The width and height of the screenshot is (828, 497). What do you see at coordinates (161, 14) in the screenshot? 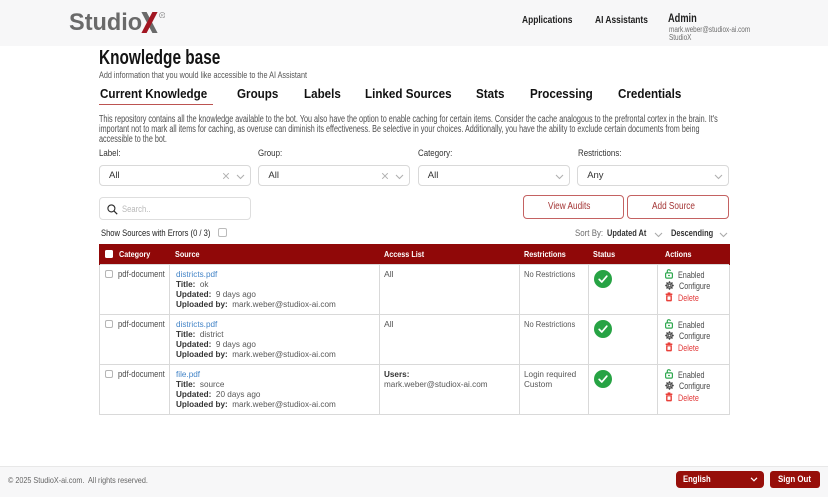
I see `svg-text: R` at bounding box center [161, 14].